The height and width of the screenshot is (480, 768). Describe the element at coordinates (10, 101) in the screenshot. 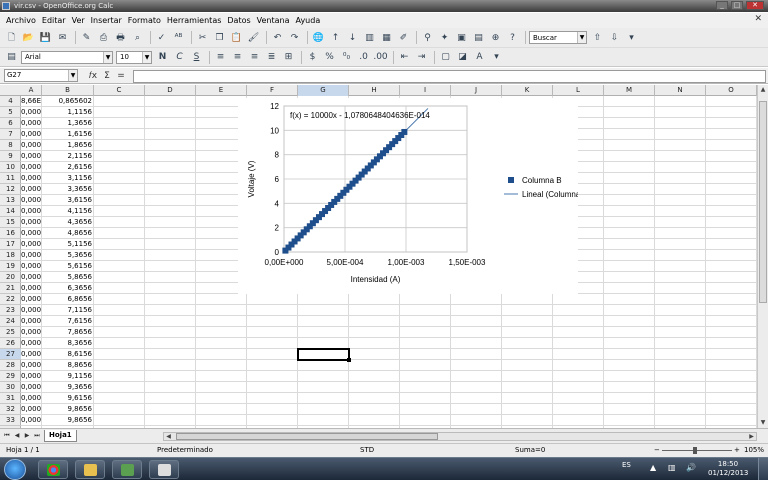

I see `row-header-4: 4` at that location.